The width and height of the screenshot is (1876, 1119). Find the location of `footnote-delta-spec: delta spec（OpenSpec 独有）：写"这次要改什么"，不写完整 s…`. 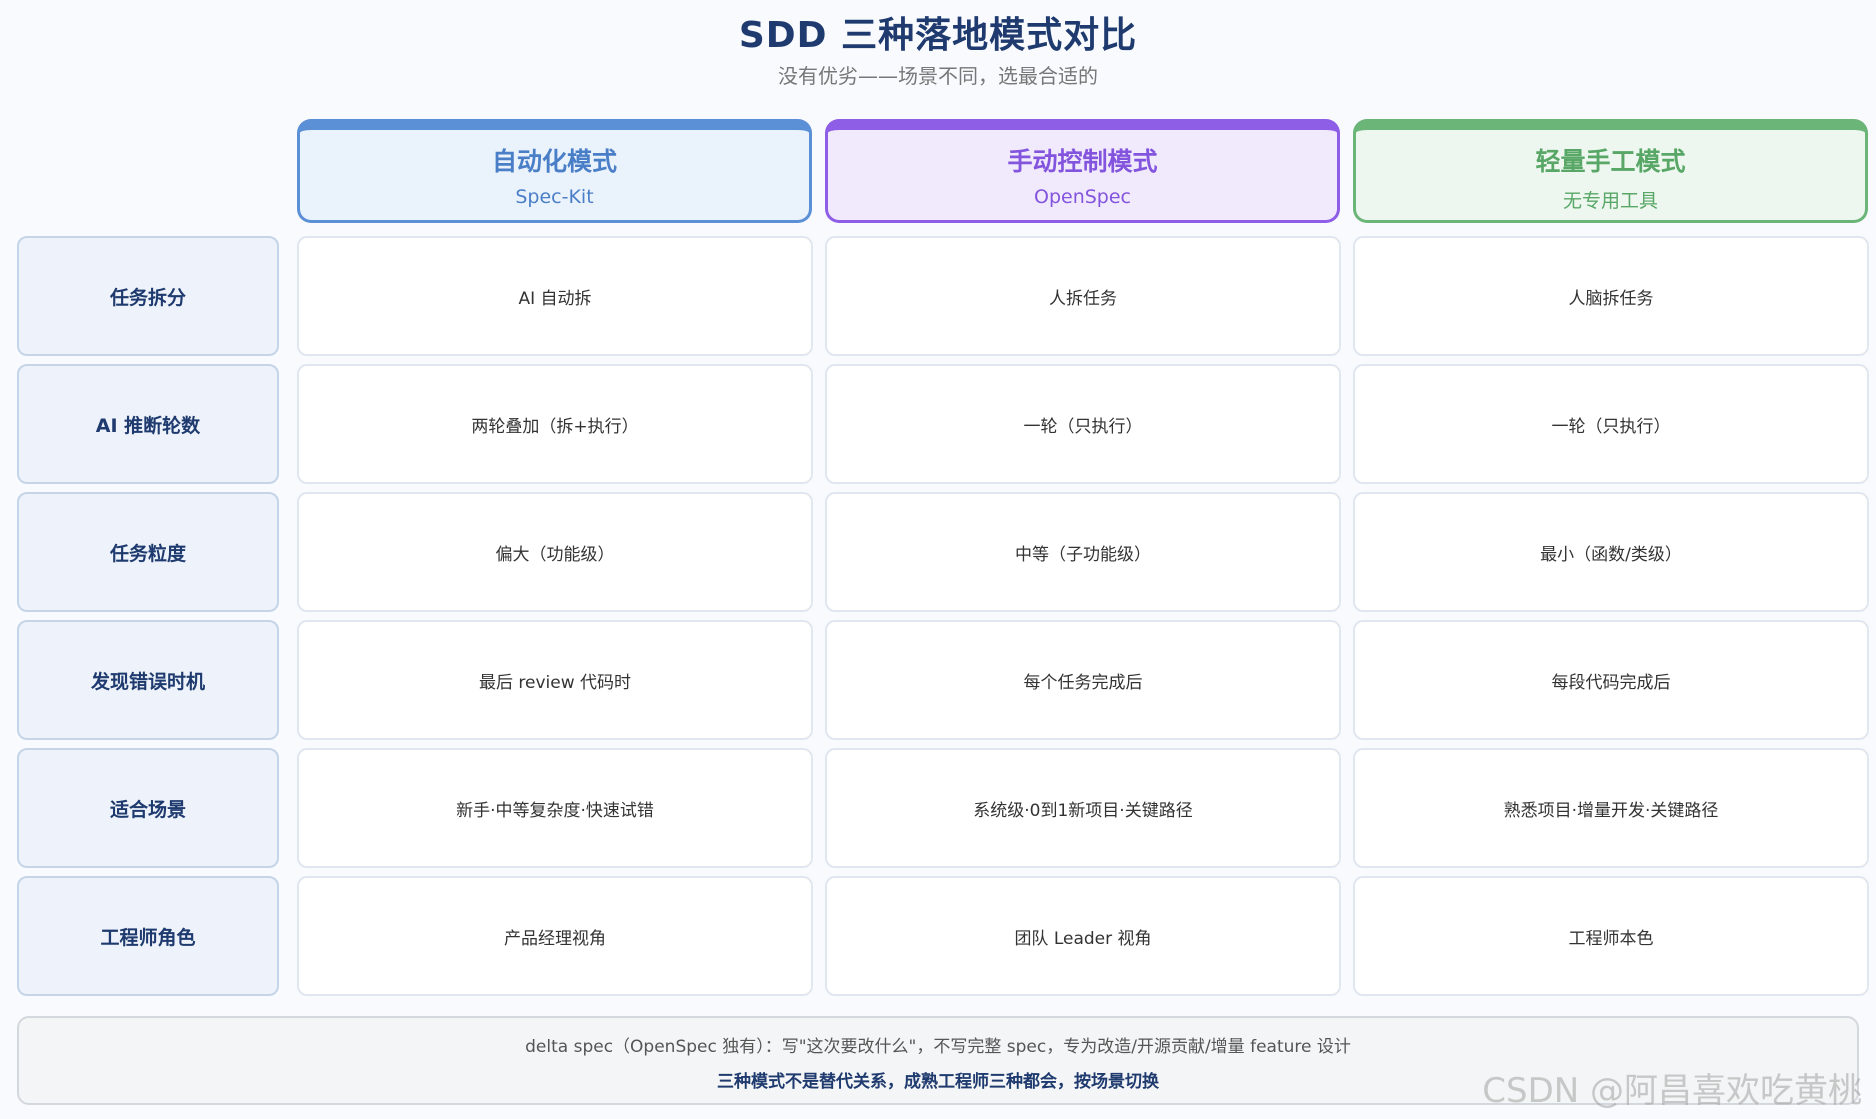

footnote-delta-spec: delta spec（OpenSpec 独有）：写"这次要改什么"，不写完整 s… is located at coordinates (938, 1047).